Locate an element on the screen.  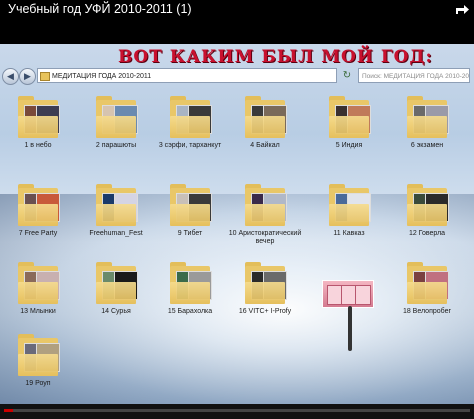
folder-label: 7 Free Party is located at coordinates (38, 233).